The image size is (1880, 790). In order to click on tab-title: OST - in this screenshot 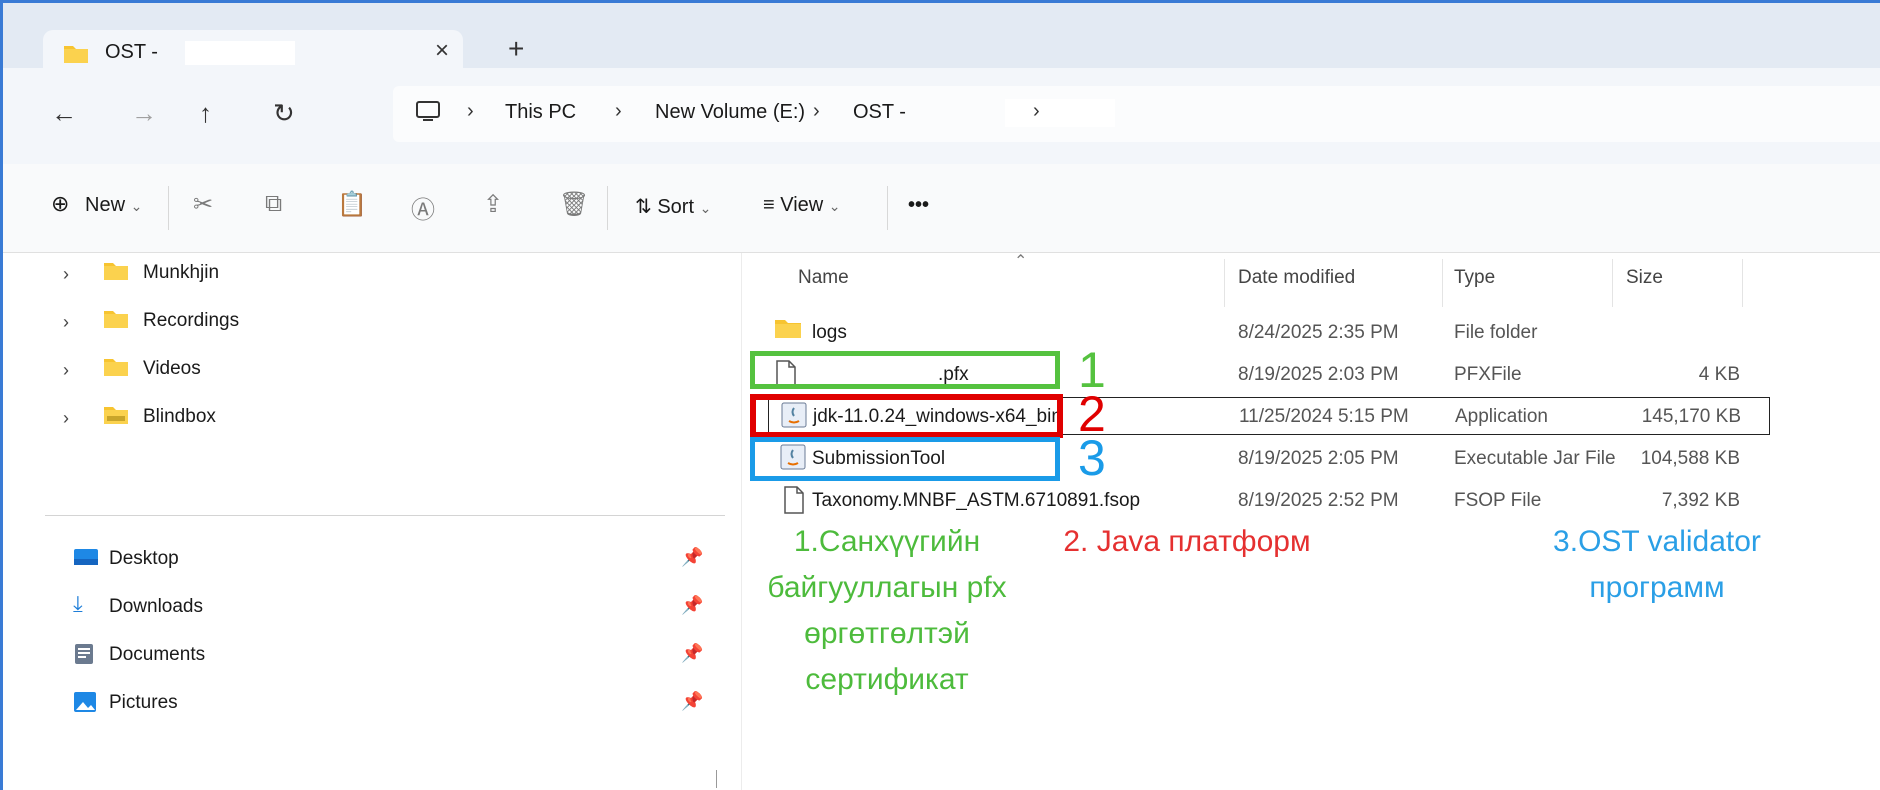, I will do `click(131, 52)`.